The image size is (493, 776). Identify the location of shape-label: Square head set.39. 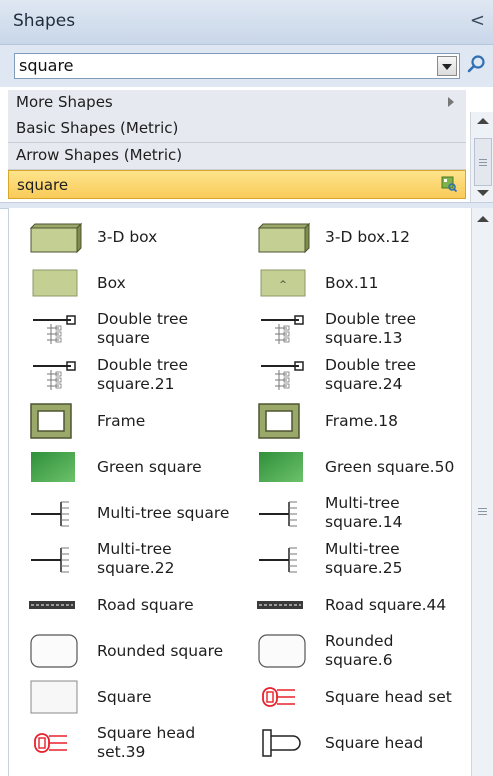
(146, 742).